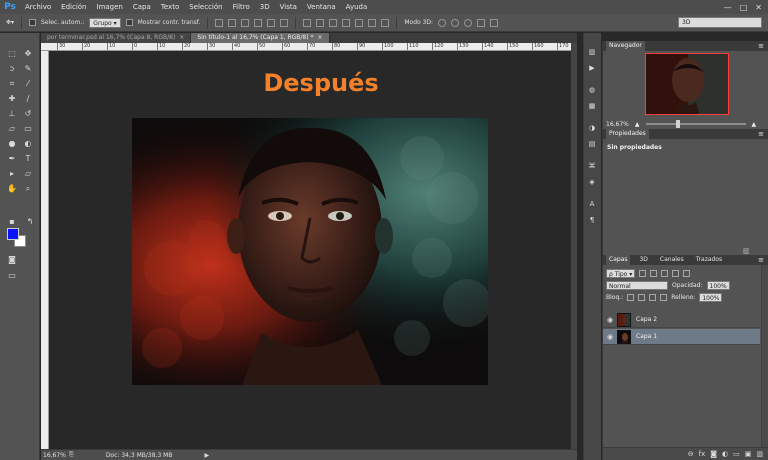 This screenshot has width=768, height=460. What do you see at coordinates (265, 7) in the screenshot?
I see `menu-3d: 3D` at bounding box center [265, 7].